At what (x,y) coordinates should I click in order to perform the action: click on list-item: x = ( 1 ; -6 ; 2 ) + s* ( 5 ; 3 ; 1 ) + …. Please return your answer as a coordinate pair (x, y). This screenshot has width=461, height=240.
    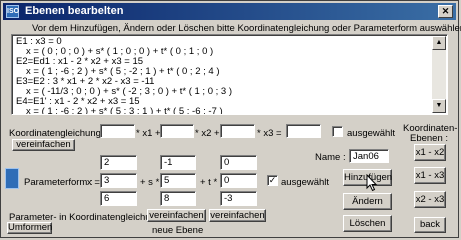
    Looking at the image, I should click on (124, 111).